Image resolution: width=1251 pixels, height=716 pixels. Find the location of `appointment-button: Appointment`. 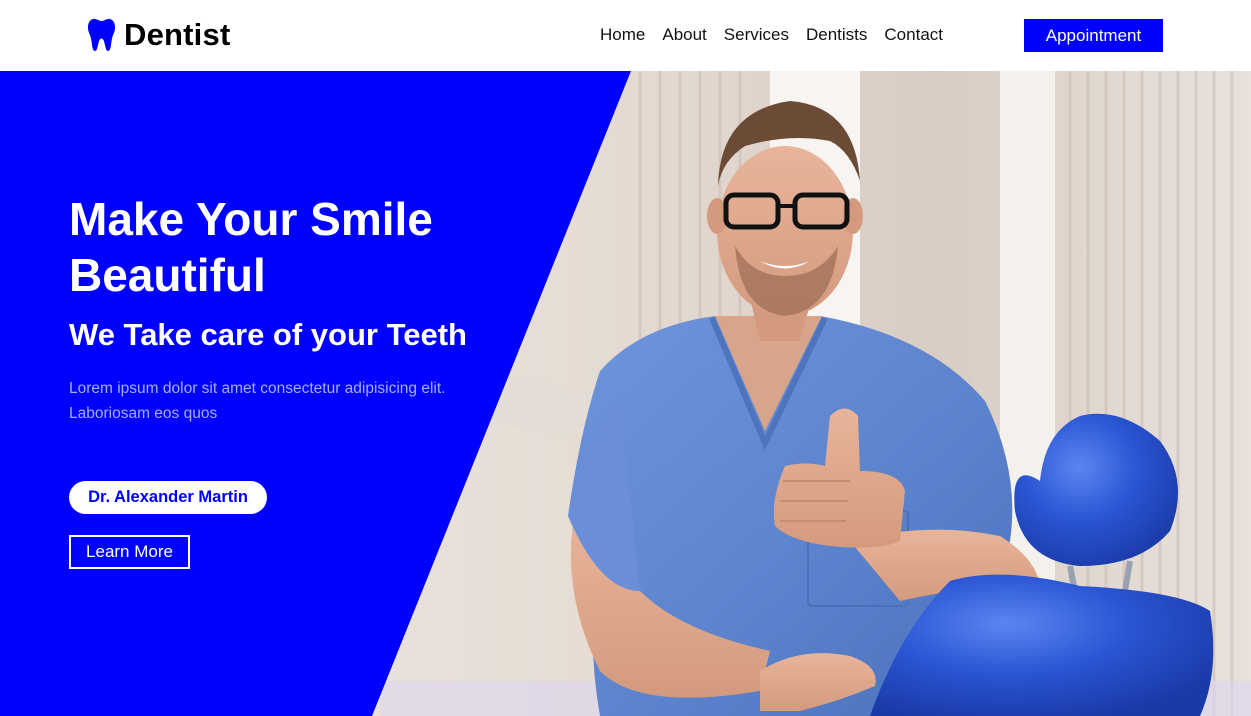

appointment-button: Appointment is located at coordinates (1093, 35).